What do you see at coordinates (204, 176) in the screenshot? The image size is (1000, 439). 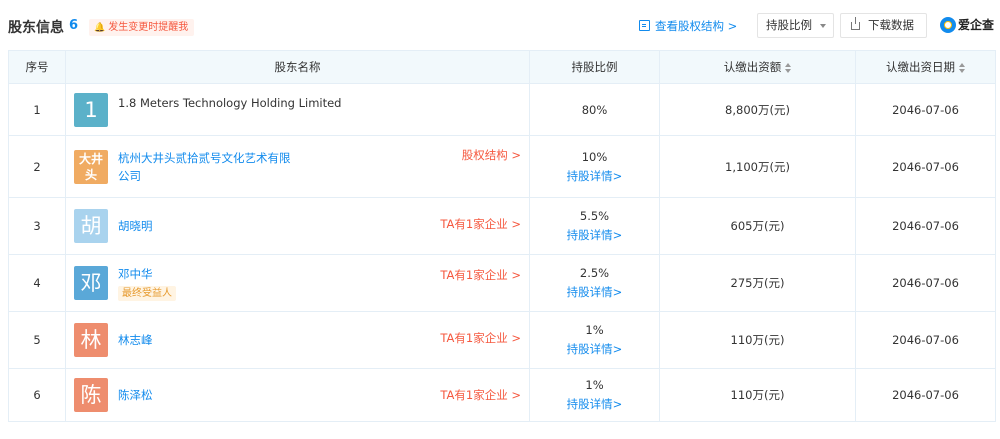 I see `shareholder-name-line: 公司` at bounding box center [204, 176].